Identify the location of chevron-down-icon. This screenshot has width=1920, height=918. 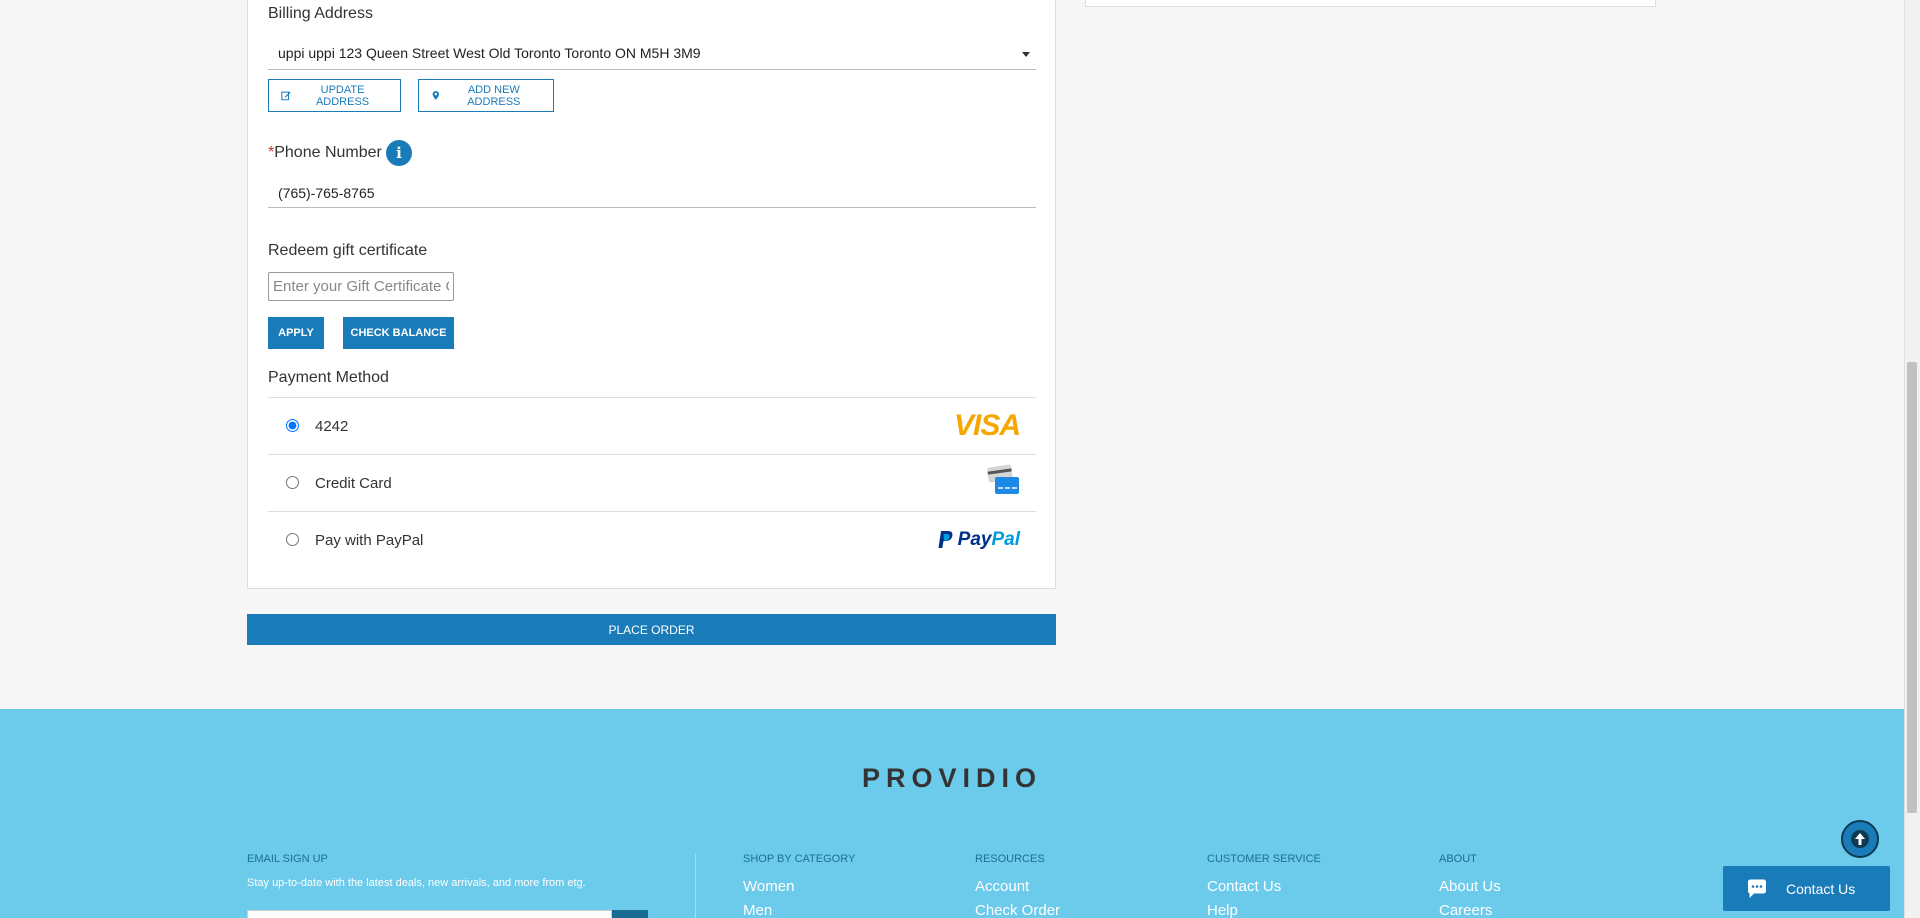
(1026, 54).